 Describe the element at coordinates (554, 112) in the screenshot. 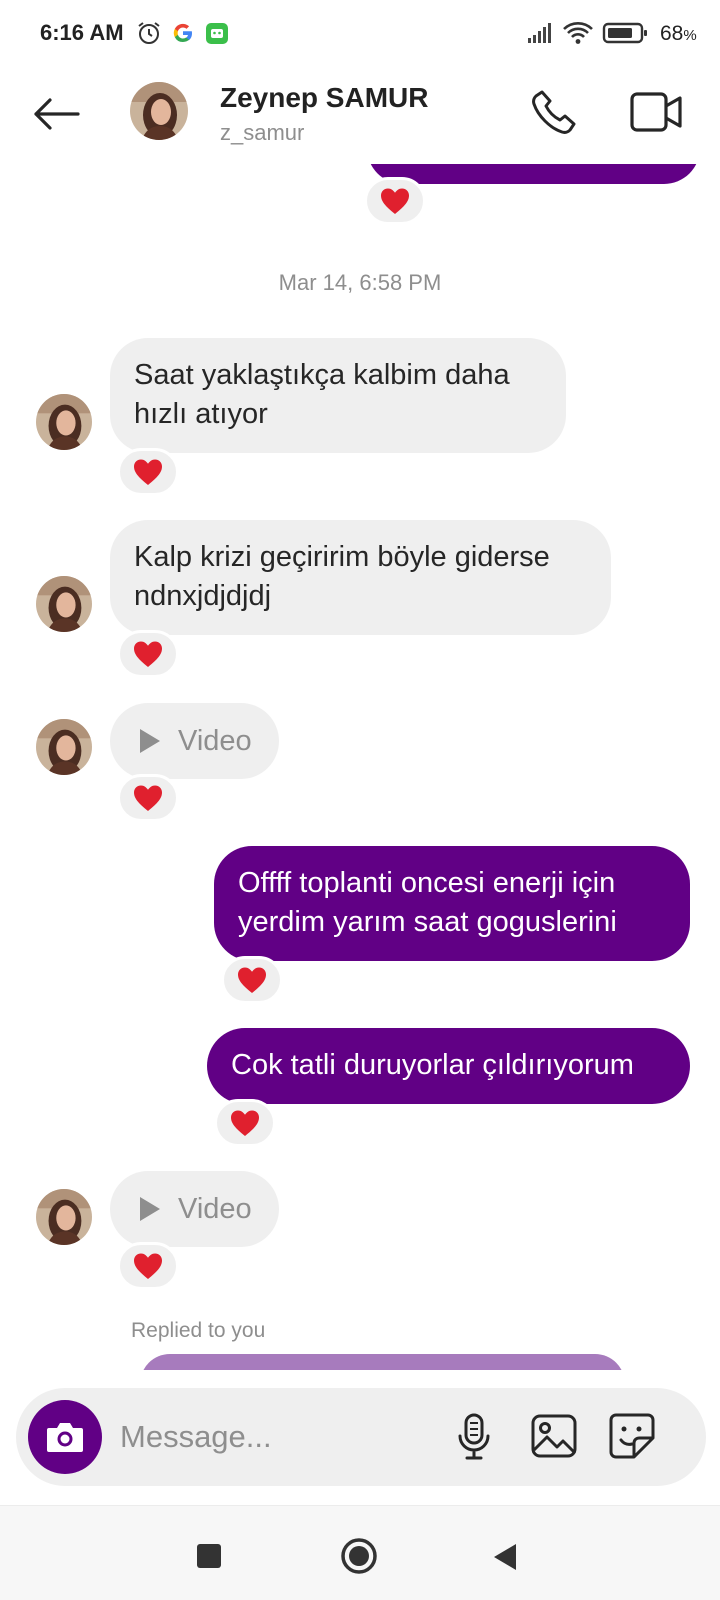

I see `phone-icon` at that location.